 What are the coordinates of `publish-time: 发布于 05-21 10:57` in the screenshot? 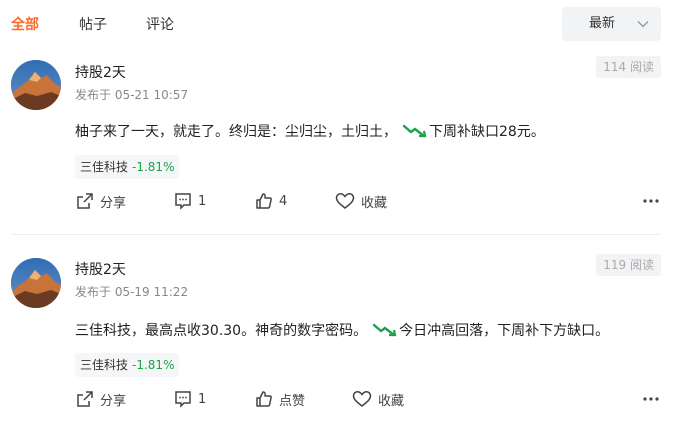 It's located at (132, 95).